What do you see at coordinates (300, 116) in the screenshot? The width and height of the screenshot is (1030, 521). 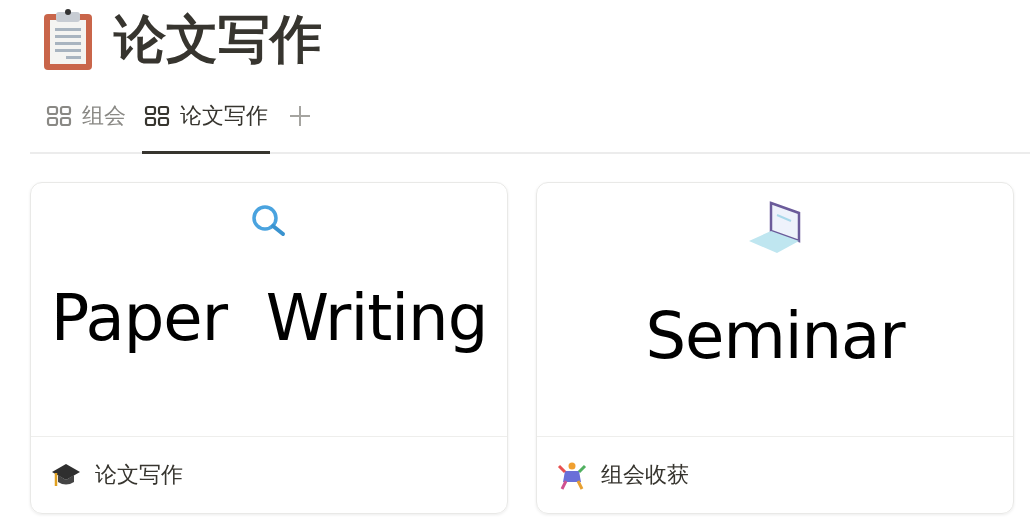 I see `plus-icon` at bounding box center [300, 116].